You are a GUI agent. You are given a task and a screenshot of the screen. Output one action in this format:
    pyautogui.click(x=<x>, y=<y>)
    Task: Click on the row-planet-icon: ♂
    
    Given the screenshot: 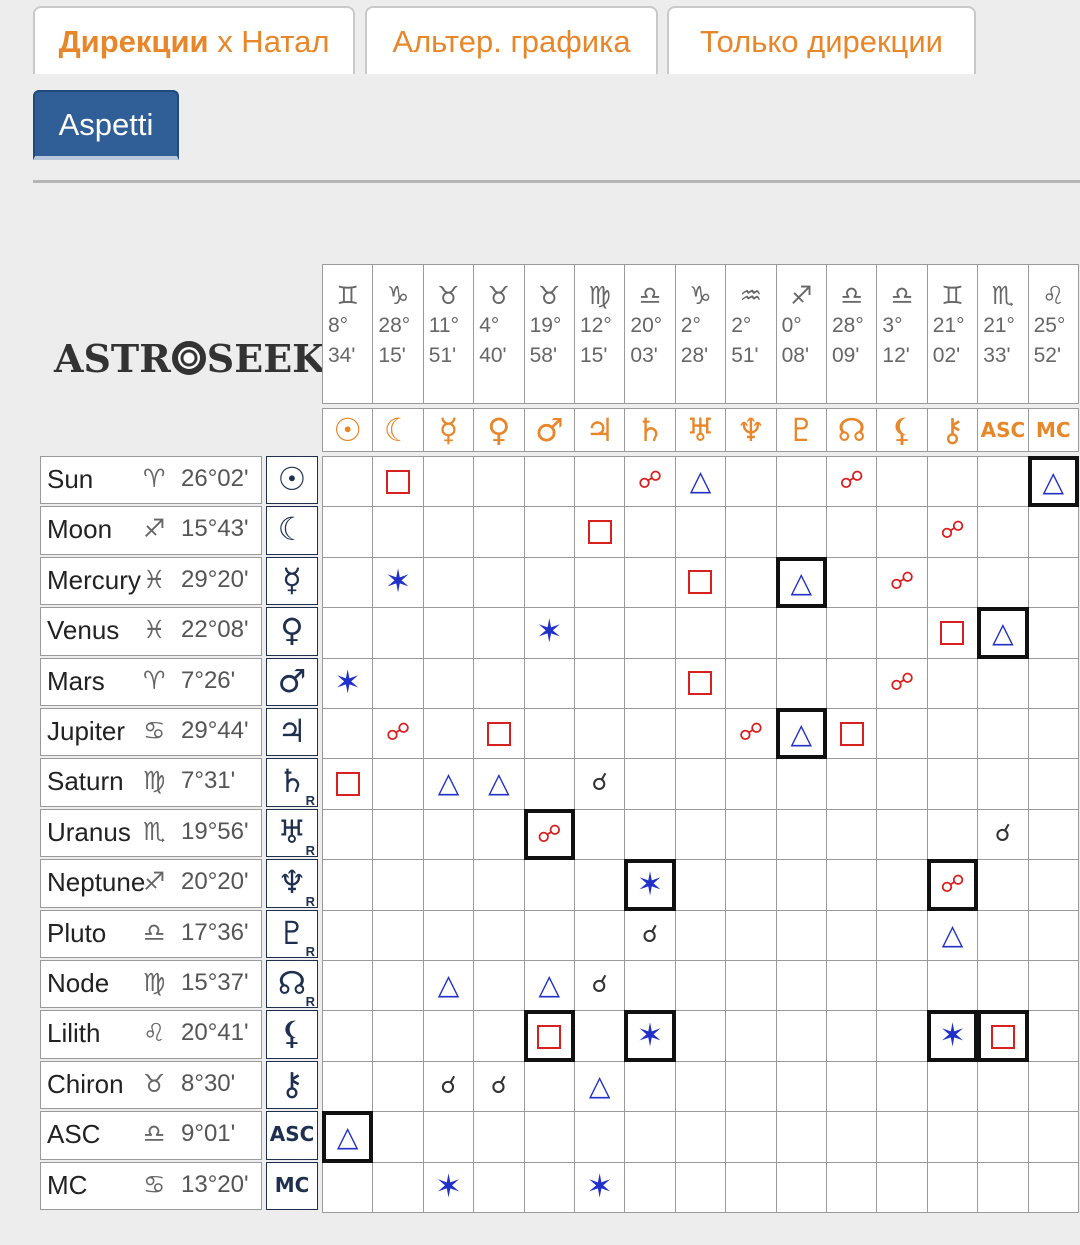 What is the action you would take?
    pyautogui.click(x=292, y=681)
    